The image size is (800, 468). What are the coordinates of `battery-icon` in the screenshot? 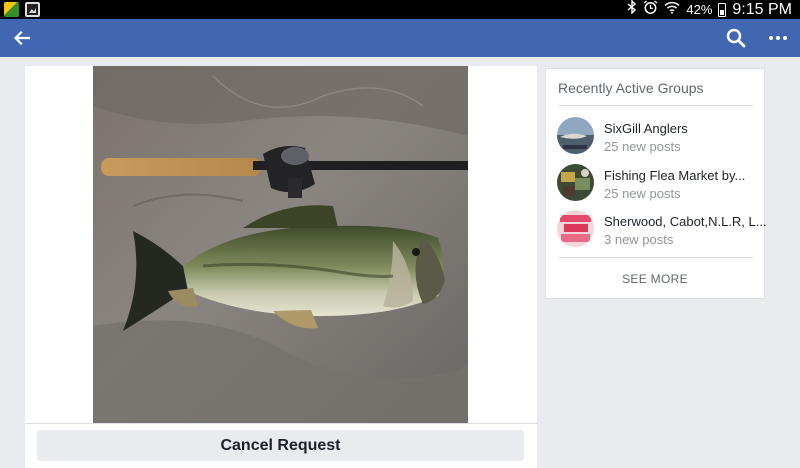 It's located at (722, 9).